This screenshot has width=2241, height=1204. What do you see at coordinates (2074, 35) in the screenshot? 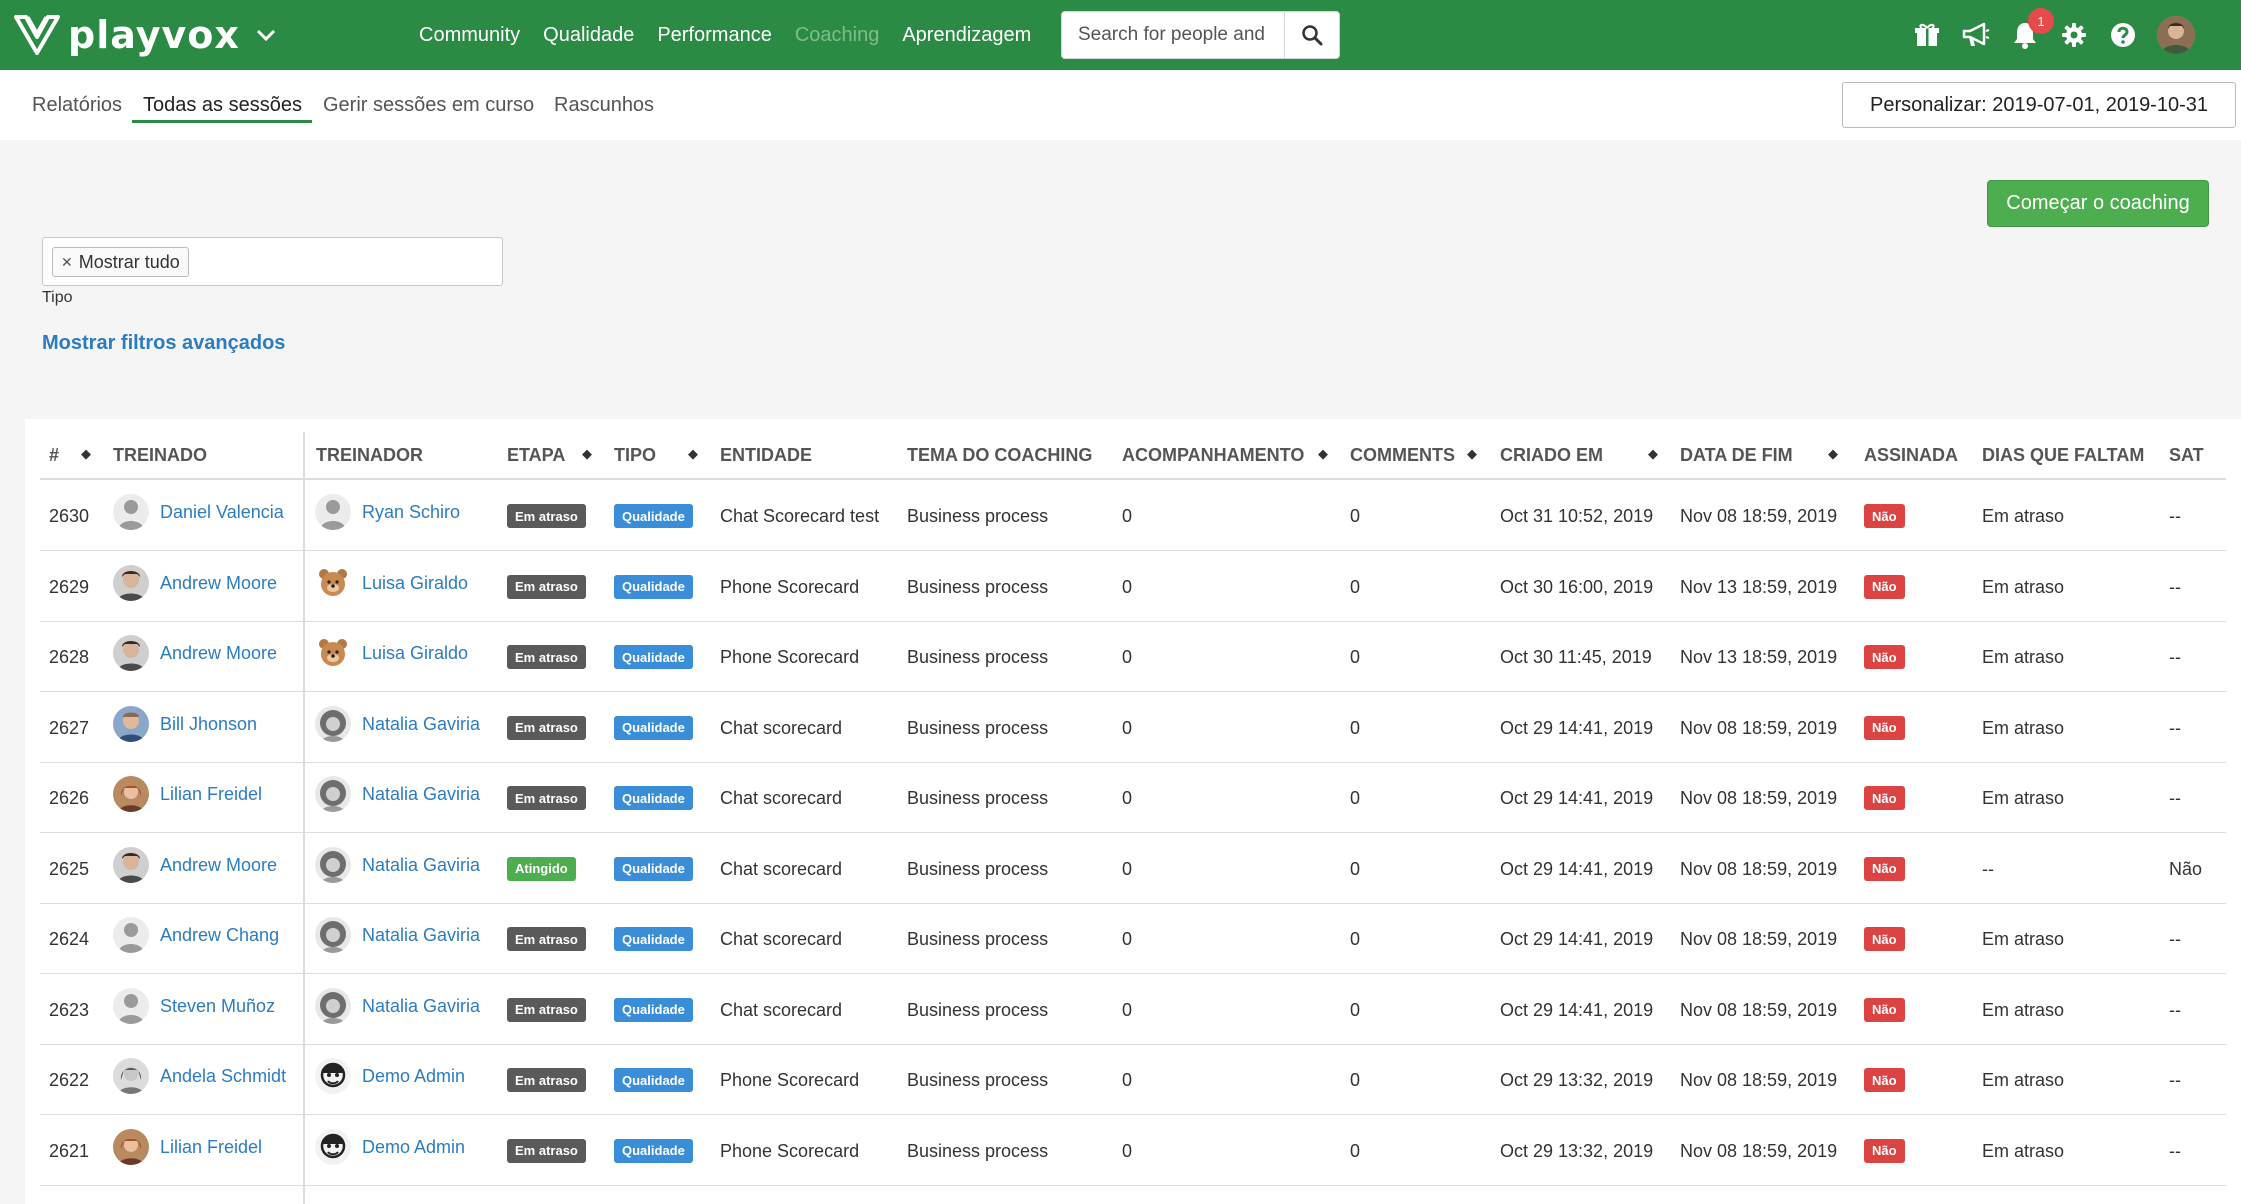
I see `gear-icon` at bounding box center [2074, 35].